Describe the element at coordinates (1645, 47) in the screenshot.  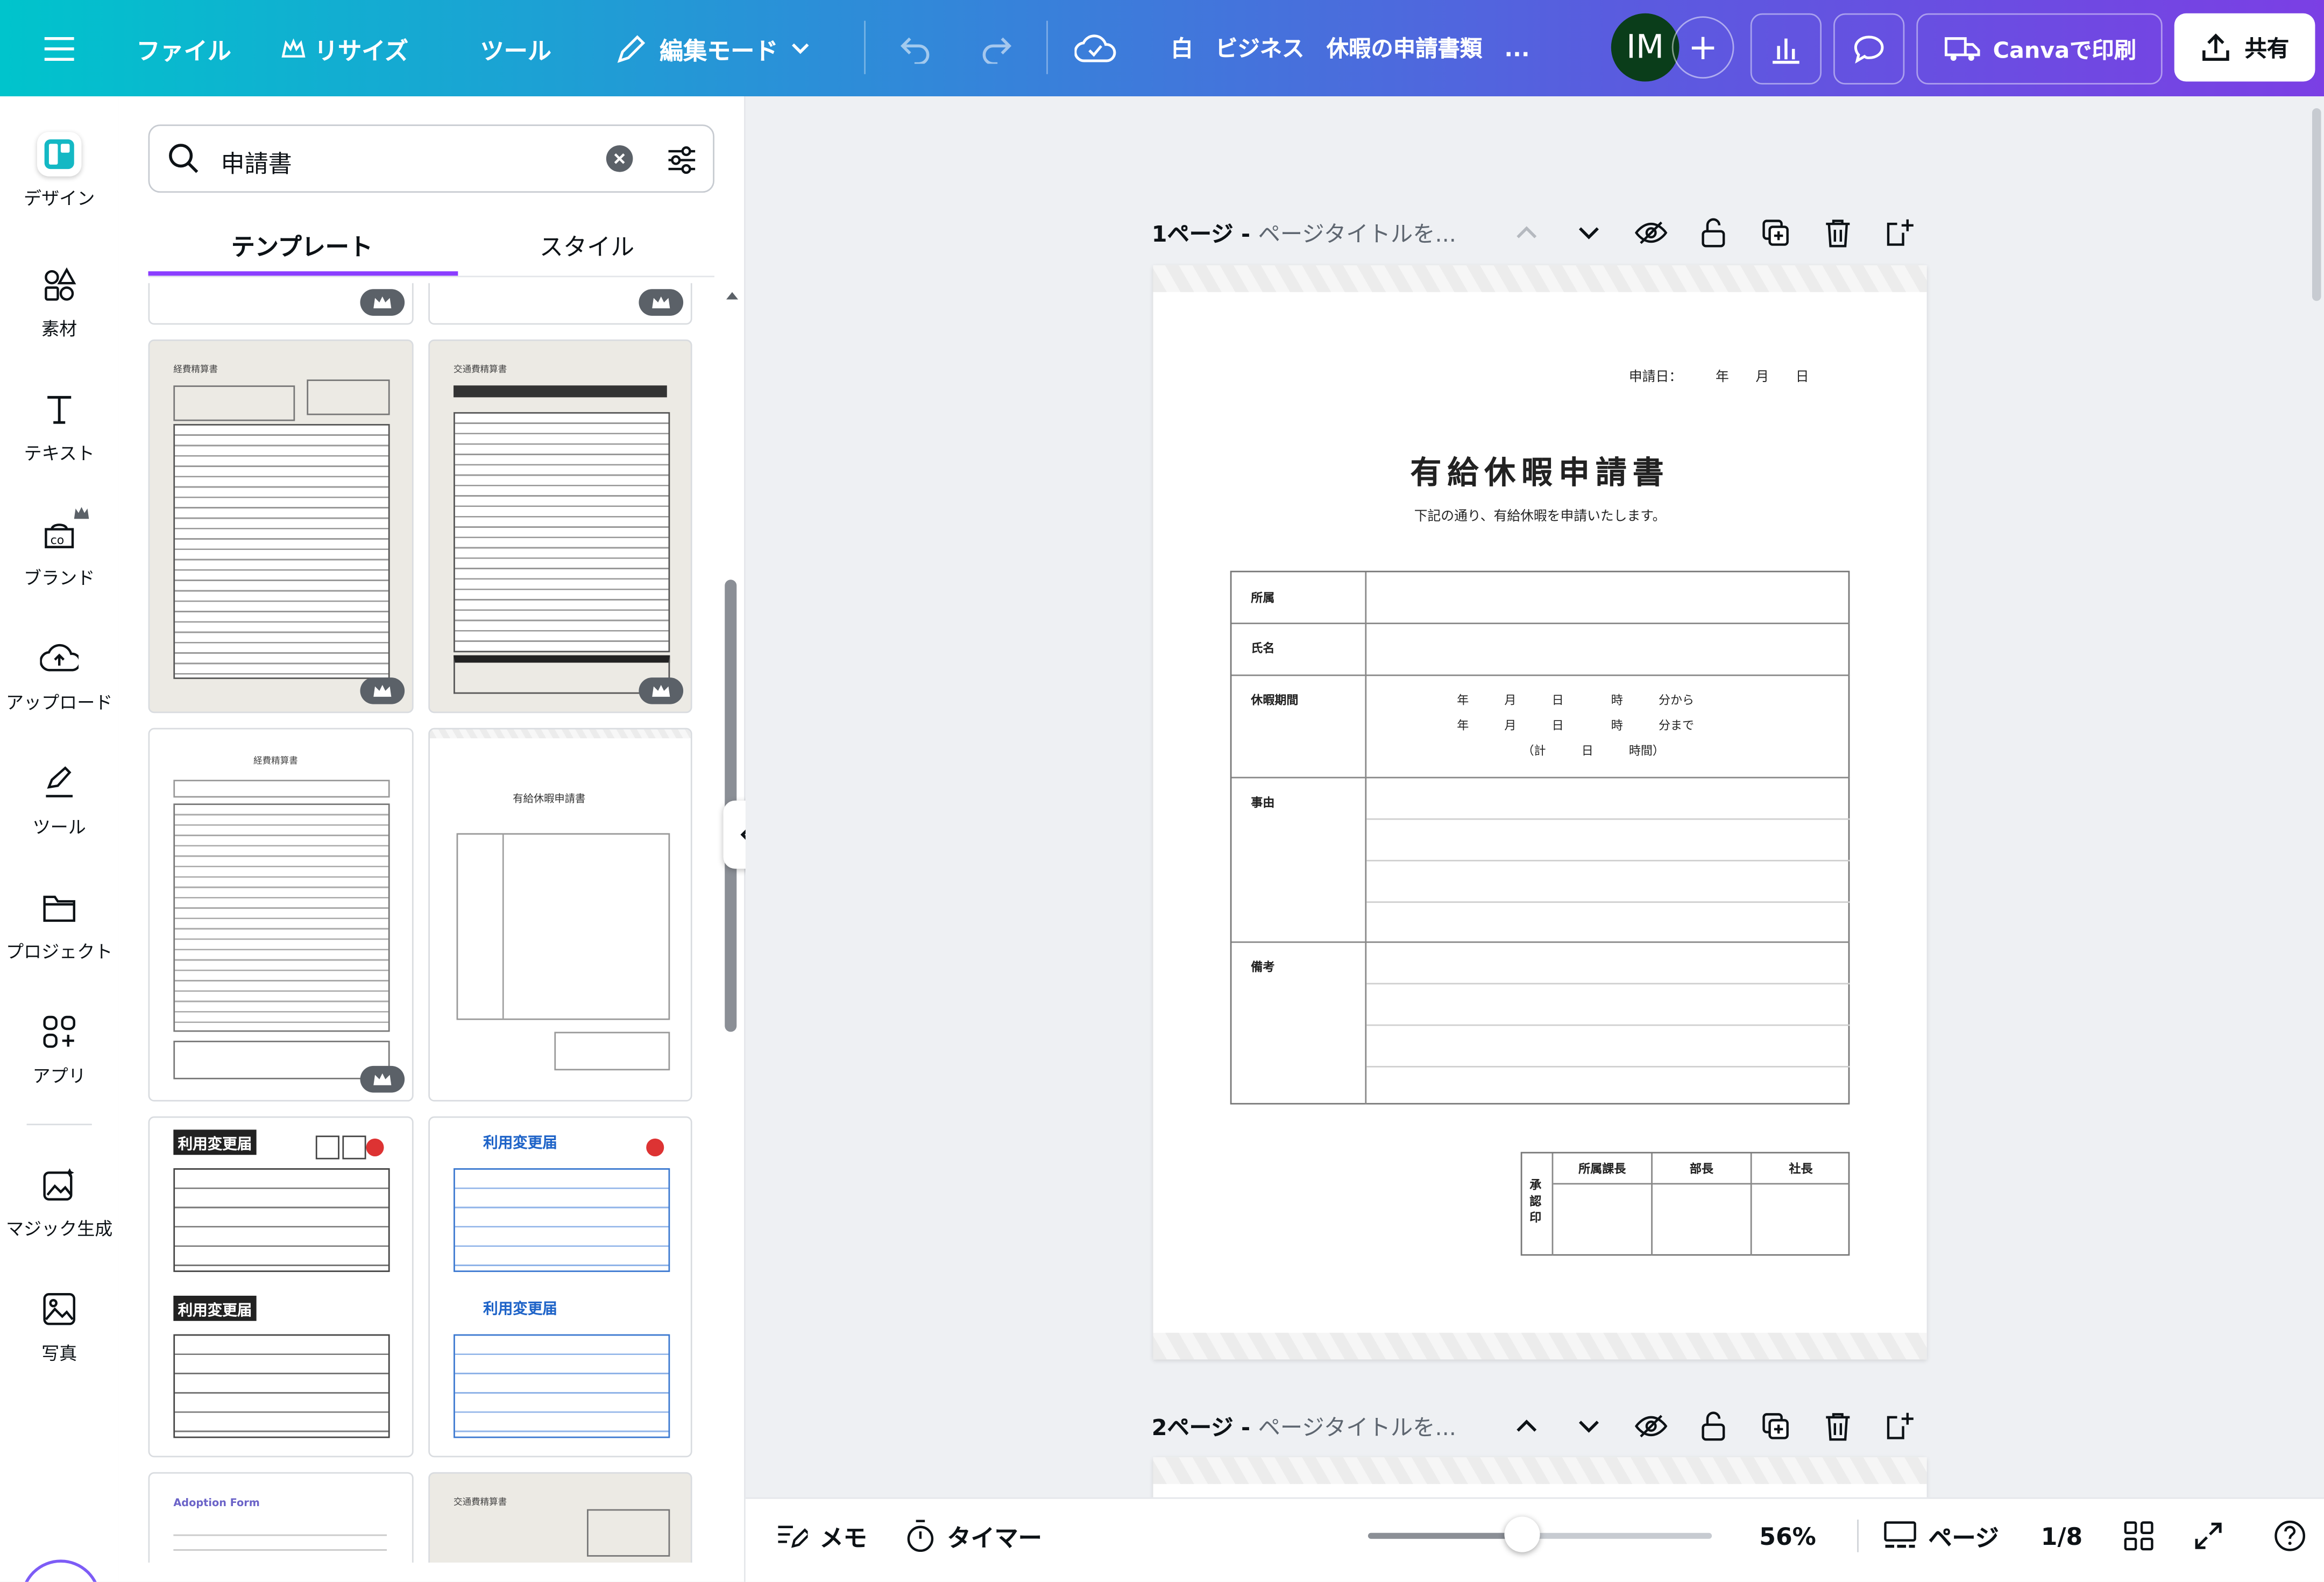
I see `user-avatar: IM` at that location.